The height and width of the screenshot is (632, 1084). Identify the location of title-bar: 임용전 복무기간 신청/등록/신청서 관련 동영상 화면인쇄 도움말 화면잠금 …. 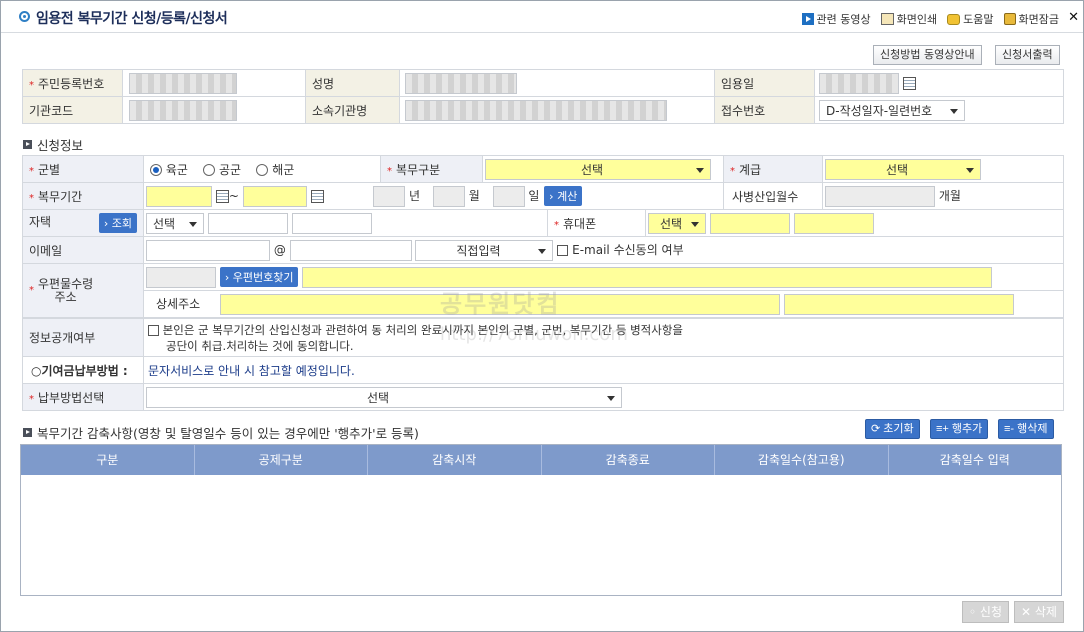
(542, 17).